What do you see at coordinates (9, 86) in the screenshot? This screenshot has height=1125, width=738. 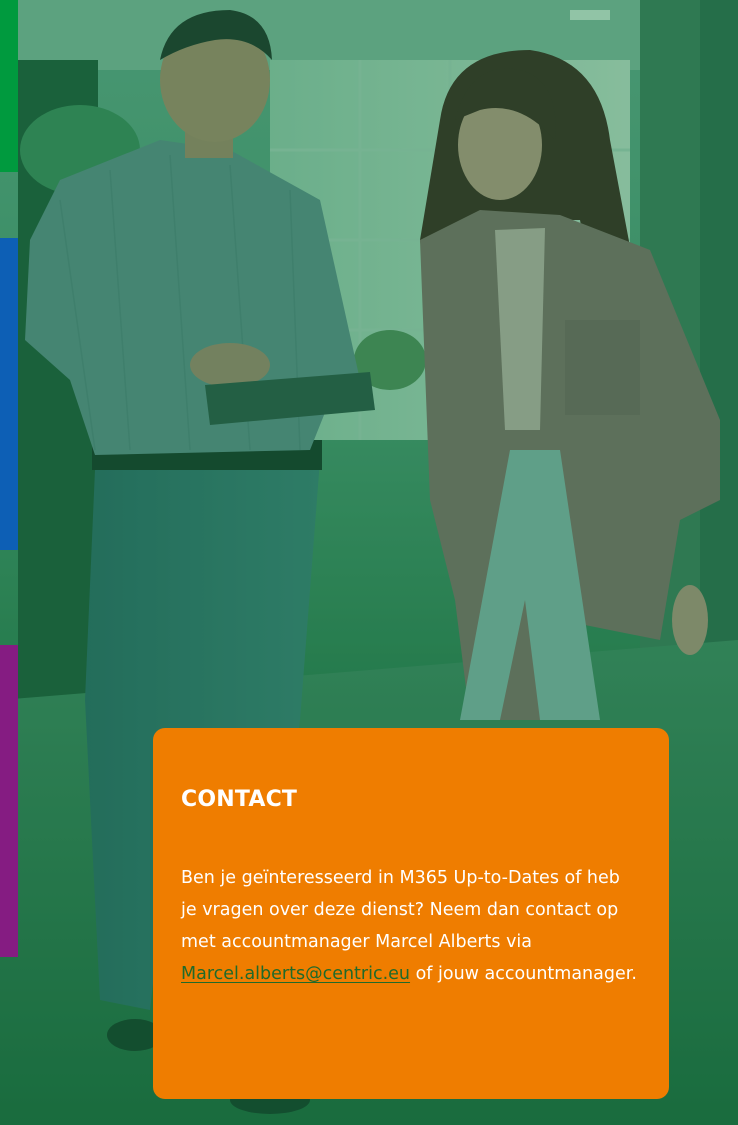 I see `accent-bar-green` at bounding box center [9, 86].